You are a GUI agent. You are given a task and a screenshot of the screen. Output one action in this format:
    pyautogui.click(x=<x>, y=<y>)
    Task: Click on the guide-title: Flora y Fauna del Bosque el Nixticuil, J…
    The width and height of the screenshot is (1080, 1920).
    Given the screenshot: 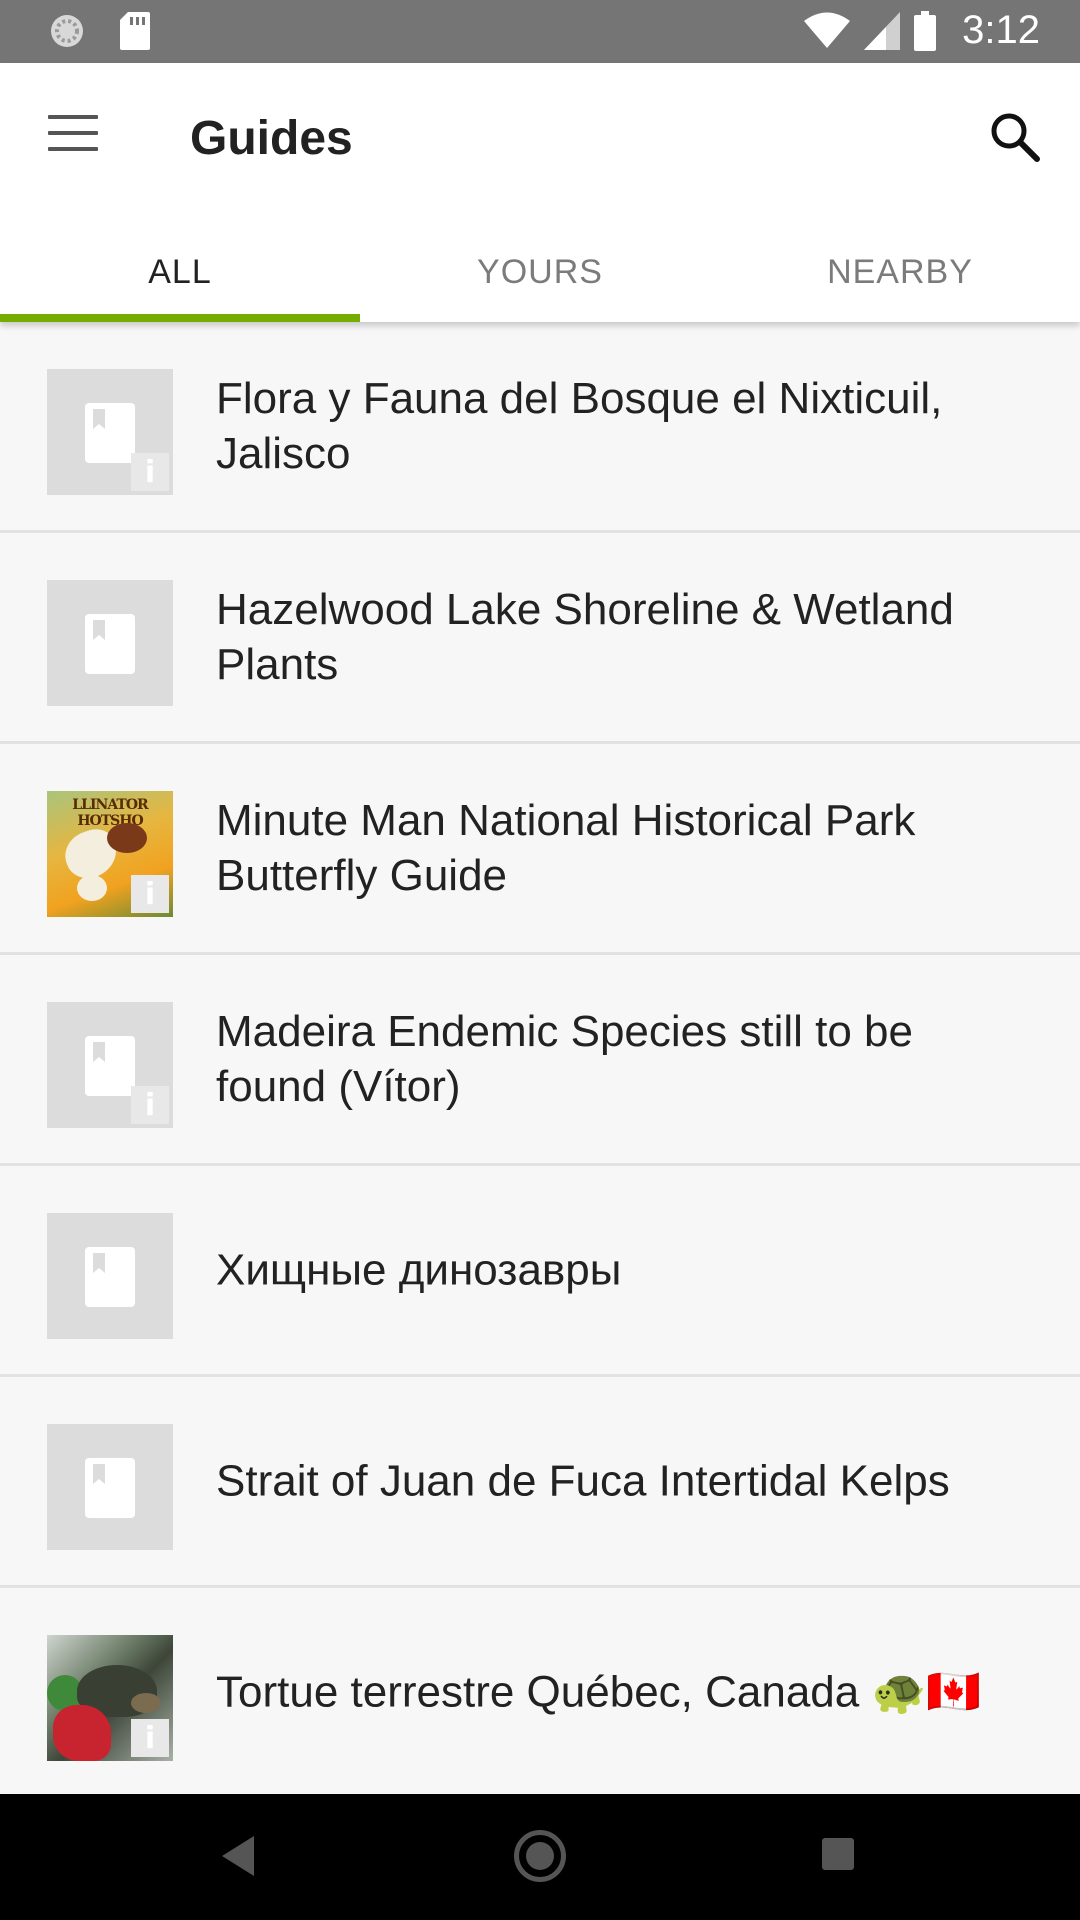 What is the action you would take?
    pyautogui.click(x=579, y=426)
    